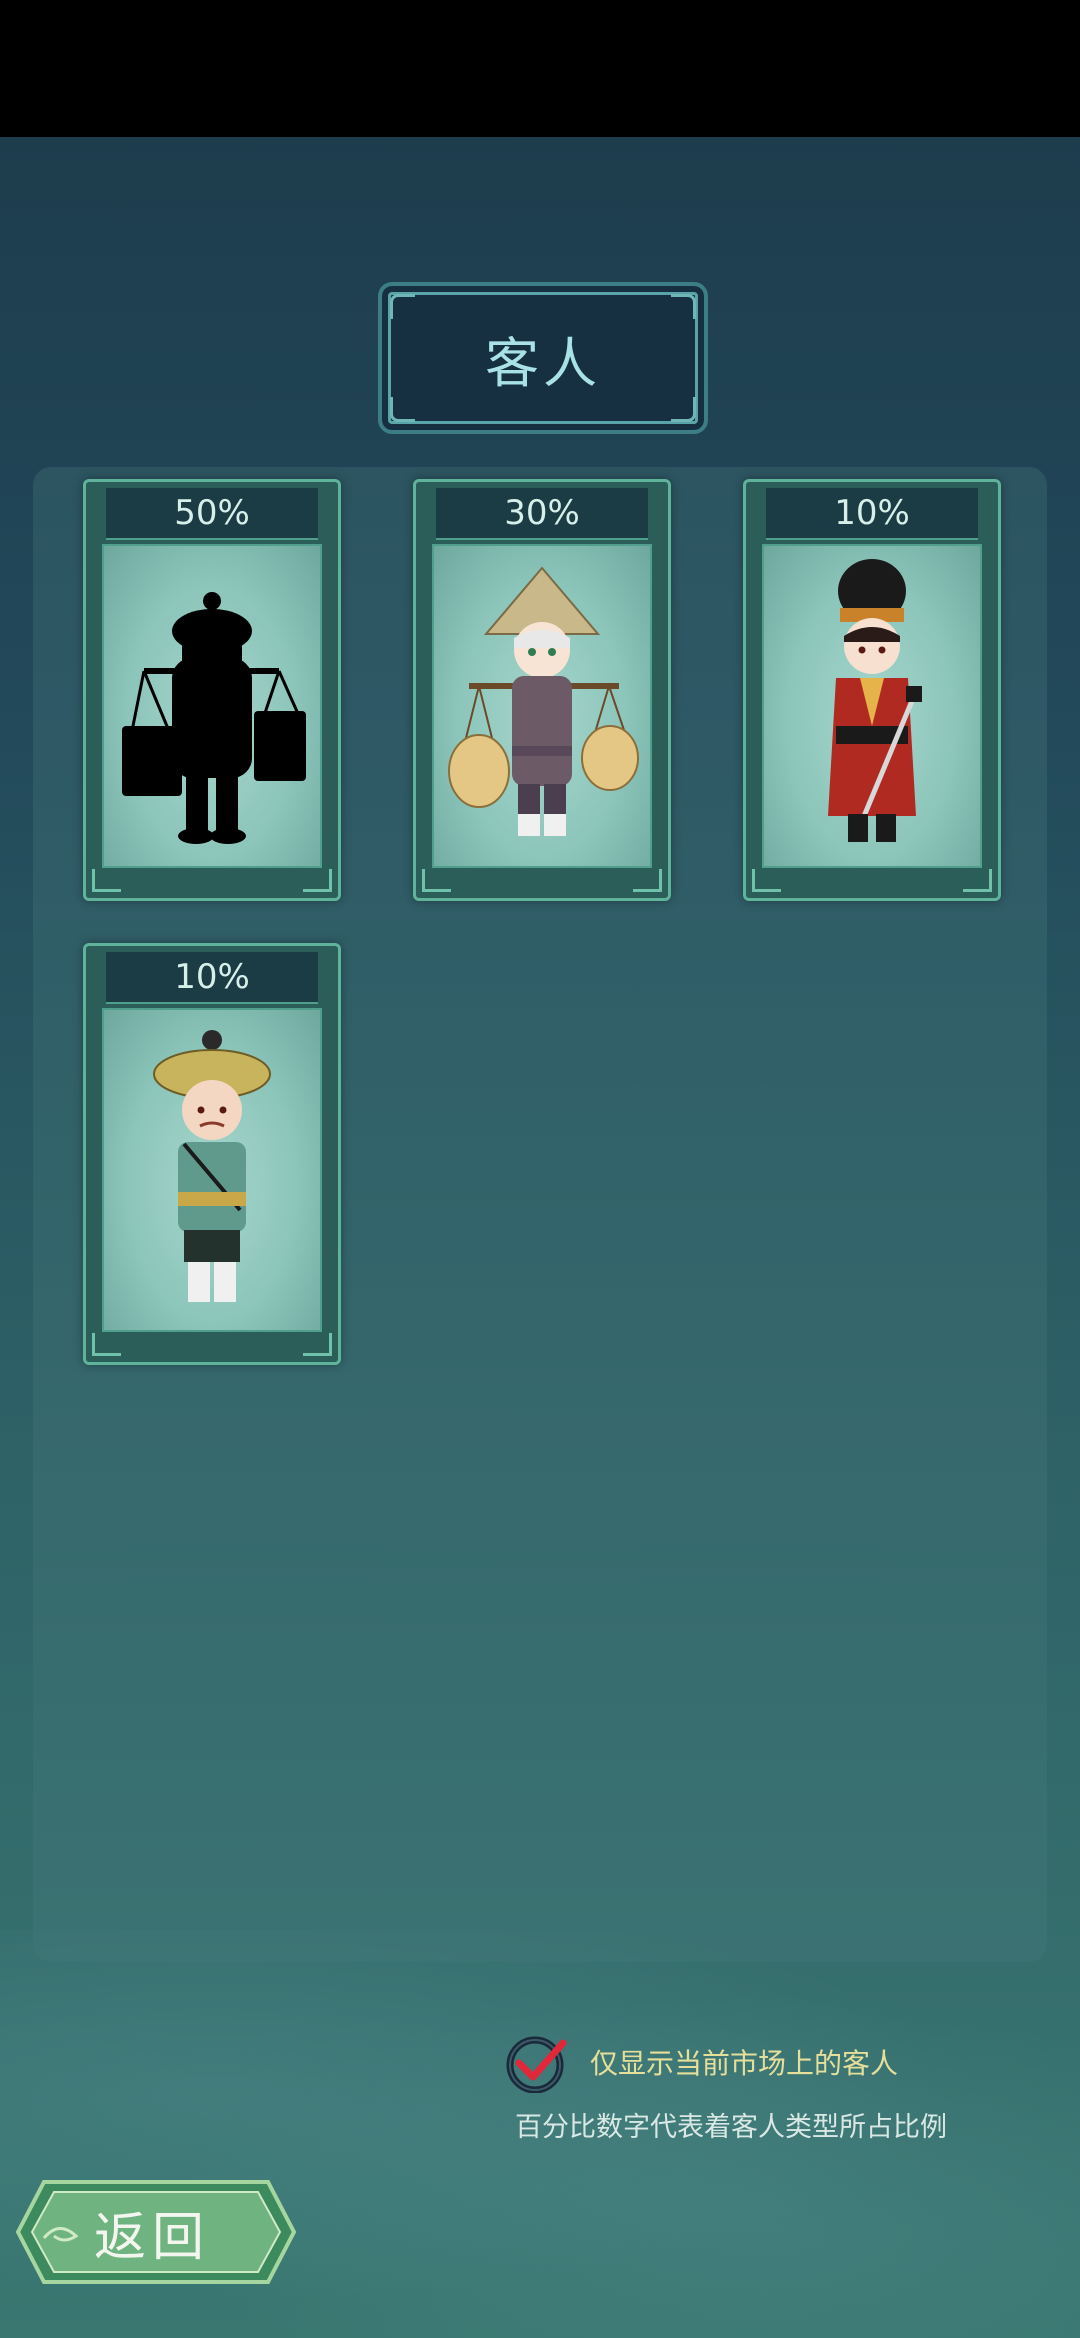  Describe the element at coordinates (152, 2237) in the screenshot. I see `back-button-label: 返回` at that location.